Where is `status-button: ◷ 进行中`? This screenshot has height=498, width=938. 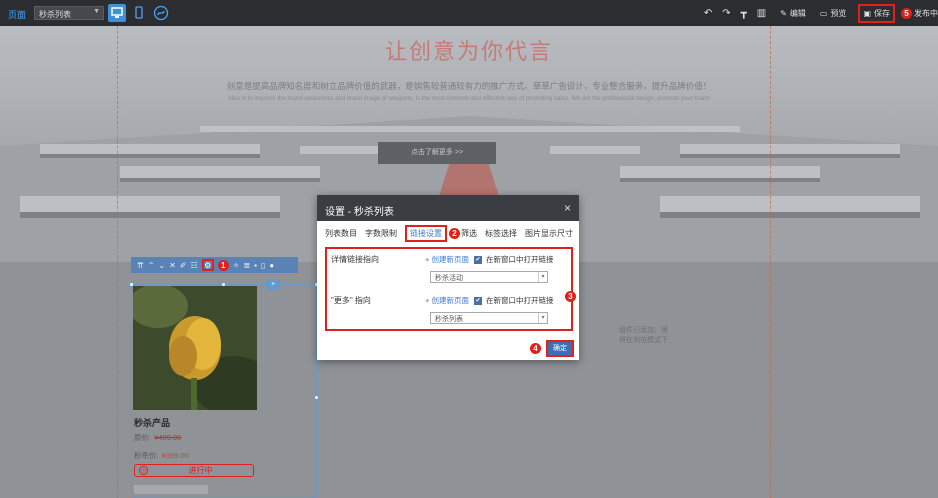
status-button: ◷ 进行中 is located at coordinates (194, 470).